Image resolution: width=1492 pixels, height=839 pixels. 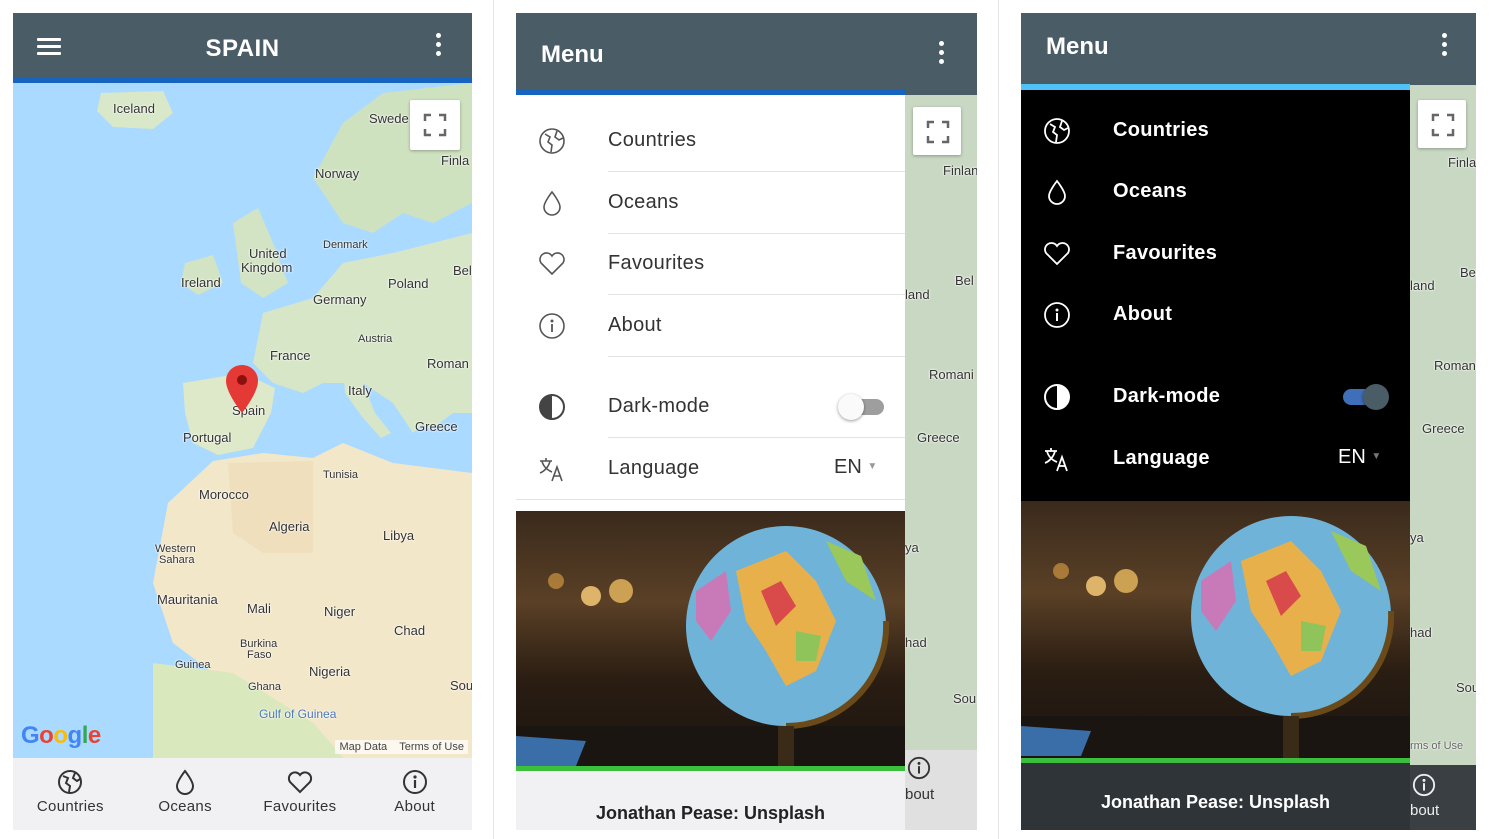 I want to click on map-label: Italy, so click(x=360, y=390).